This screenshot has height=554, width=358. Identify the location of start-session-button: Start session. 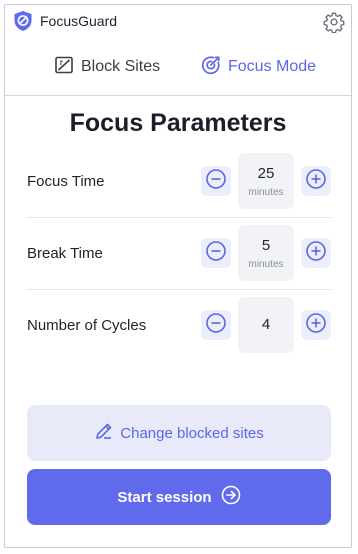
(179, 497).